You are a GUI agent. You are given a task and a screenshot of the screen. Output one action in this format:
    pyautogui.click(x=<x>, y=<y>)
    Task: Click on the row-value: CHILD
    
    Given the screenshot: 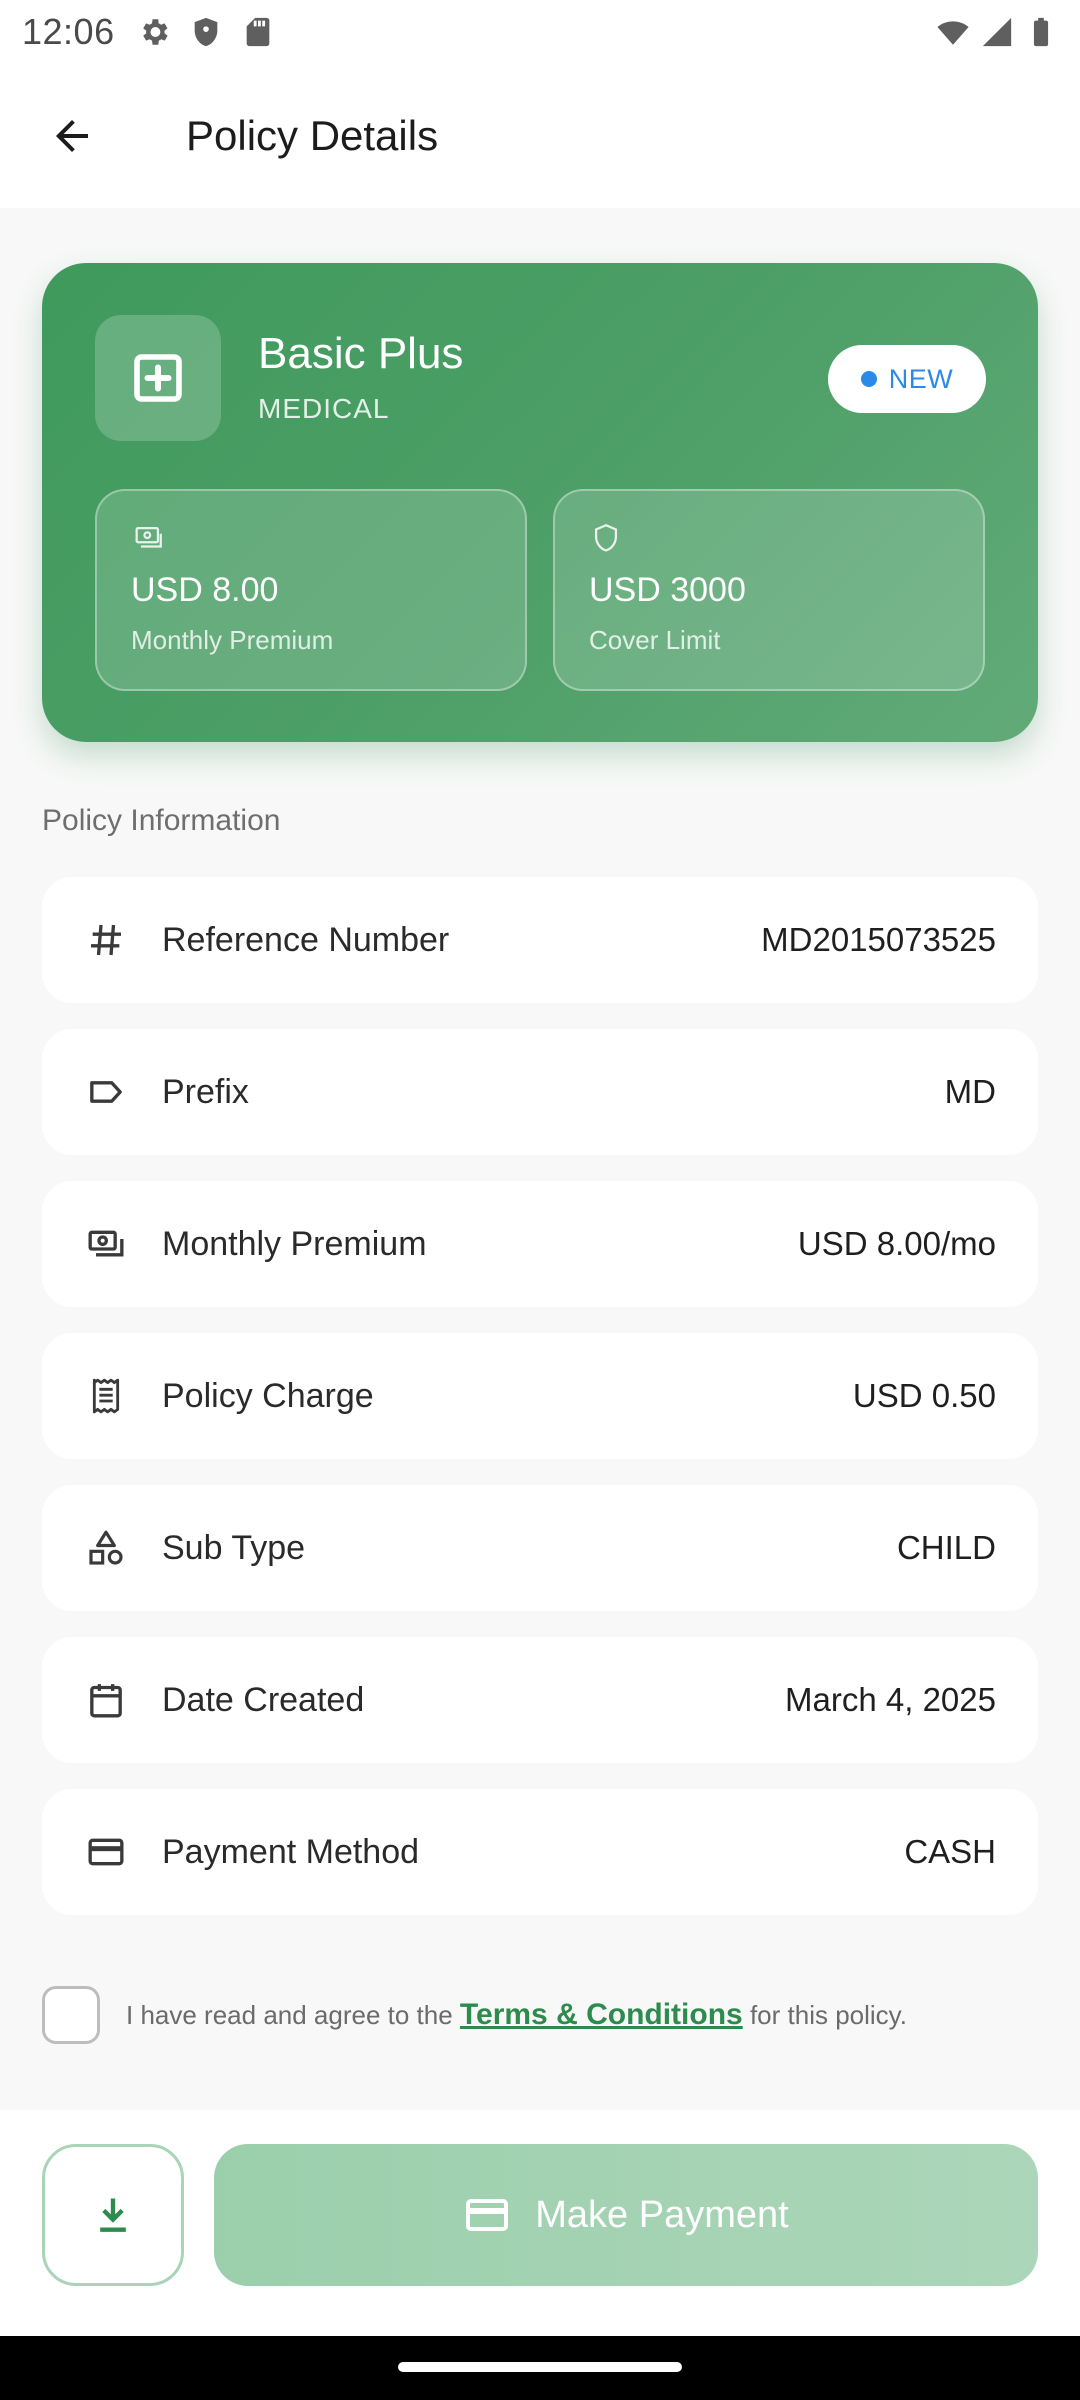 What is the action you would take?
    pyautogui.click(x=946, y=1547)
    